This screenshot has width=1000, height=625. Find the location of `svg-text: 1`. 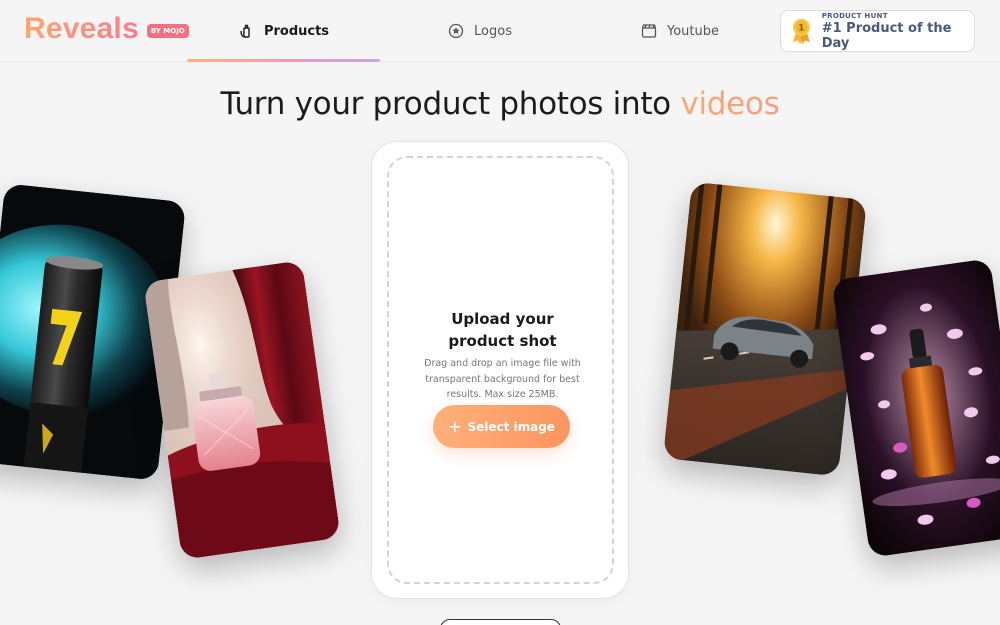

svg-text: 1 is located at coordinates (801, 28).